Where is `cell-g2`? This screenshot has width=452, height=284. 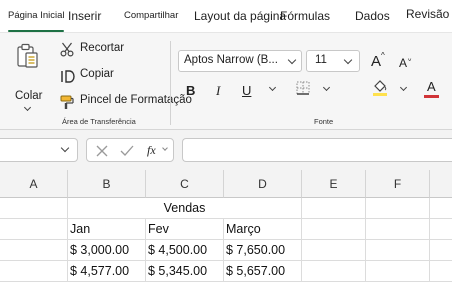
cell-g2 is located at coordinates (441, 229).